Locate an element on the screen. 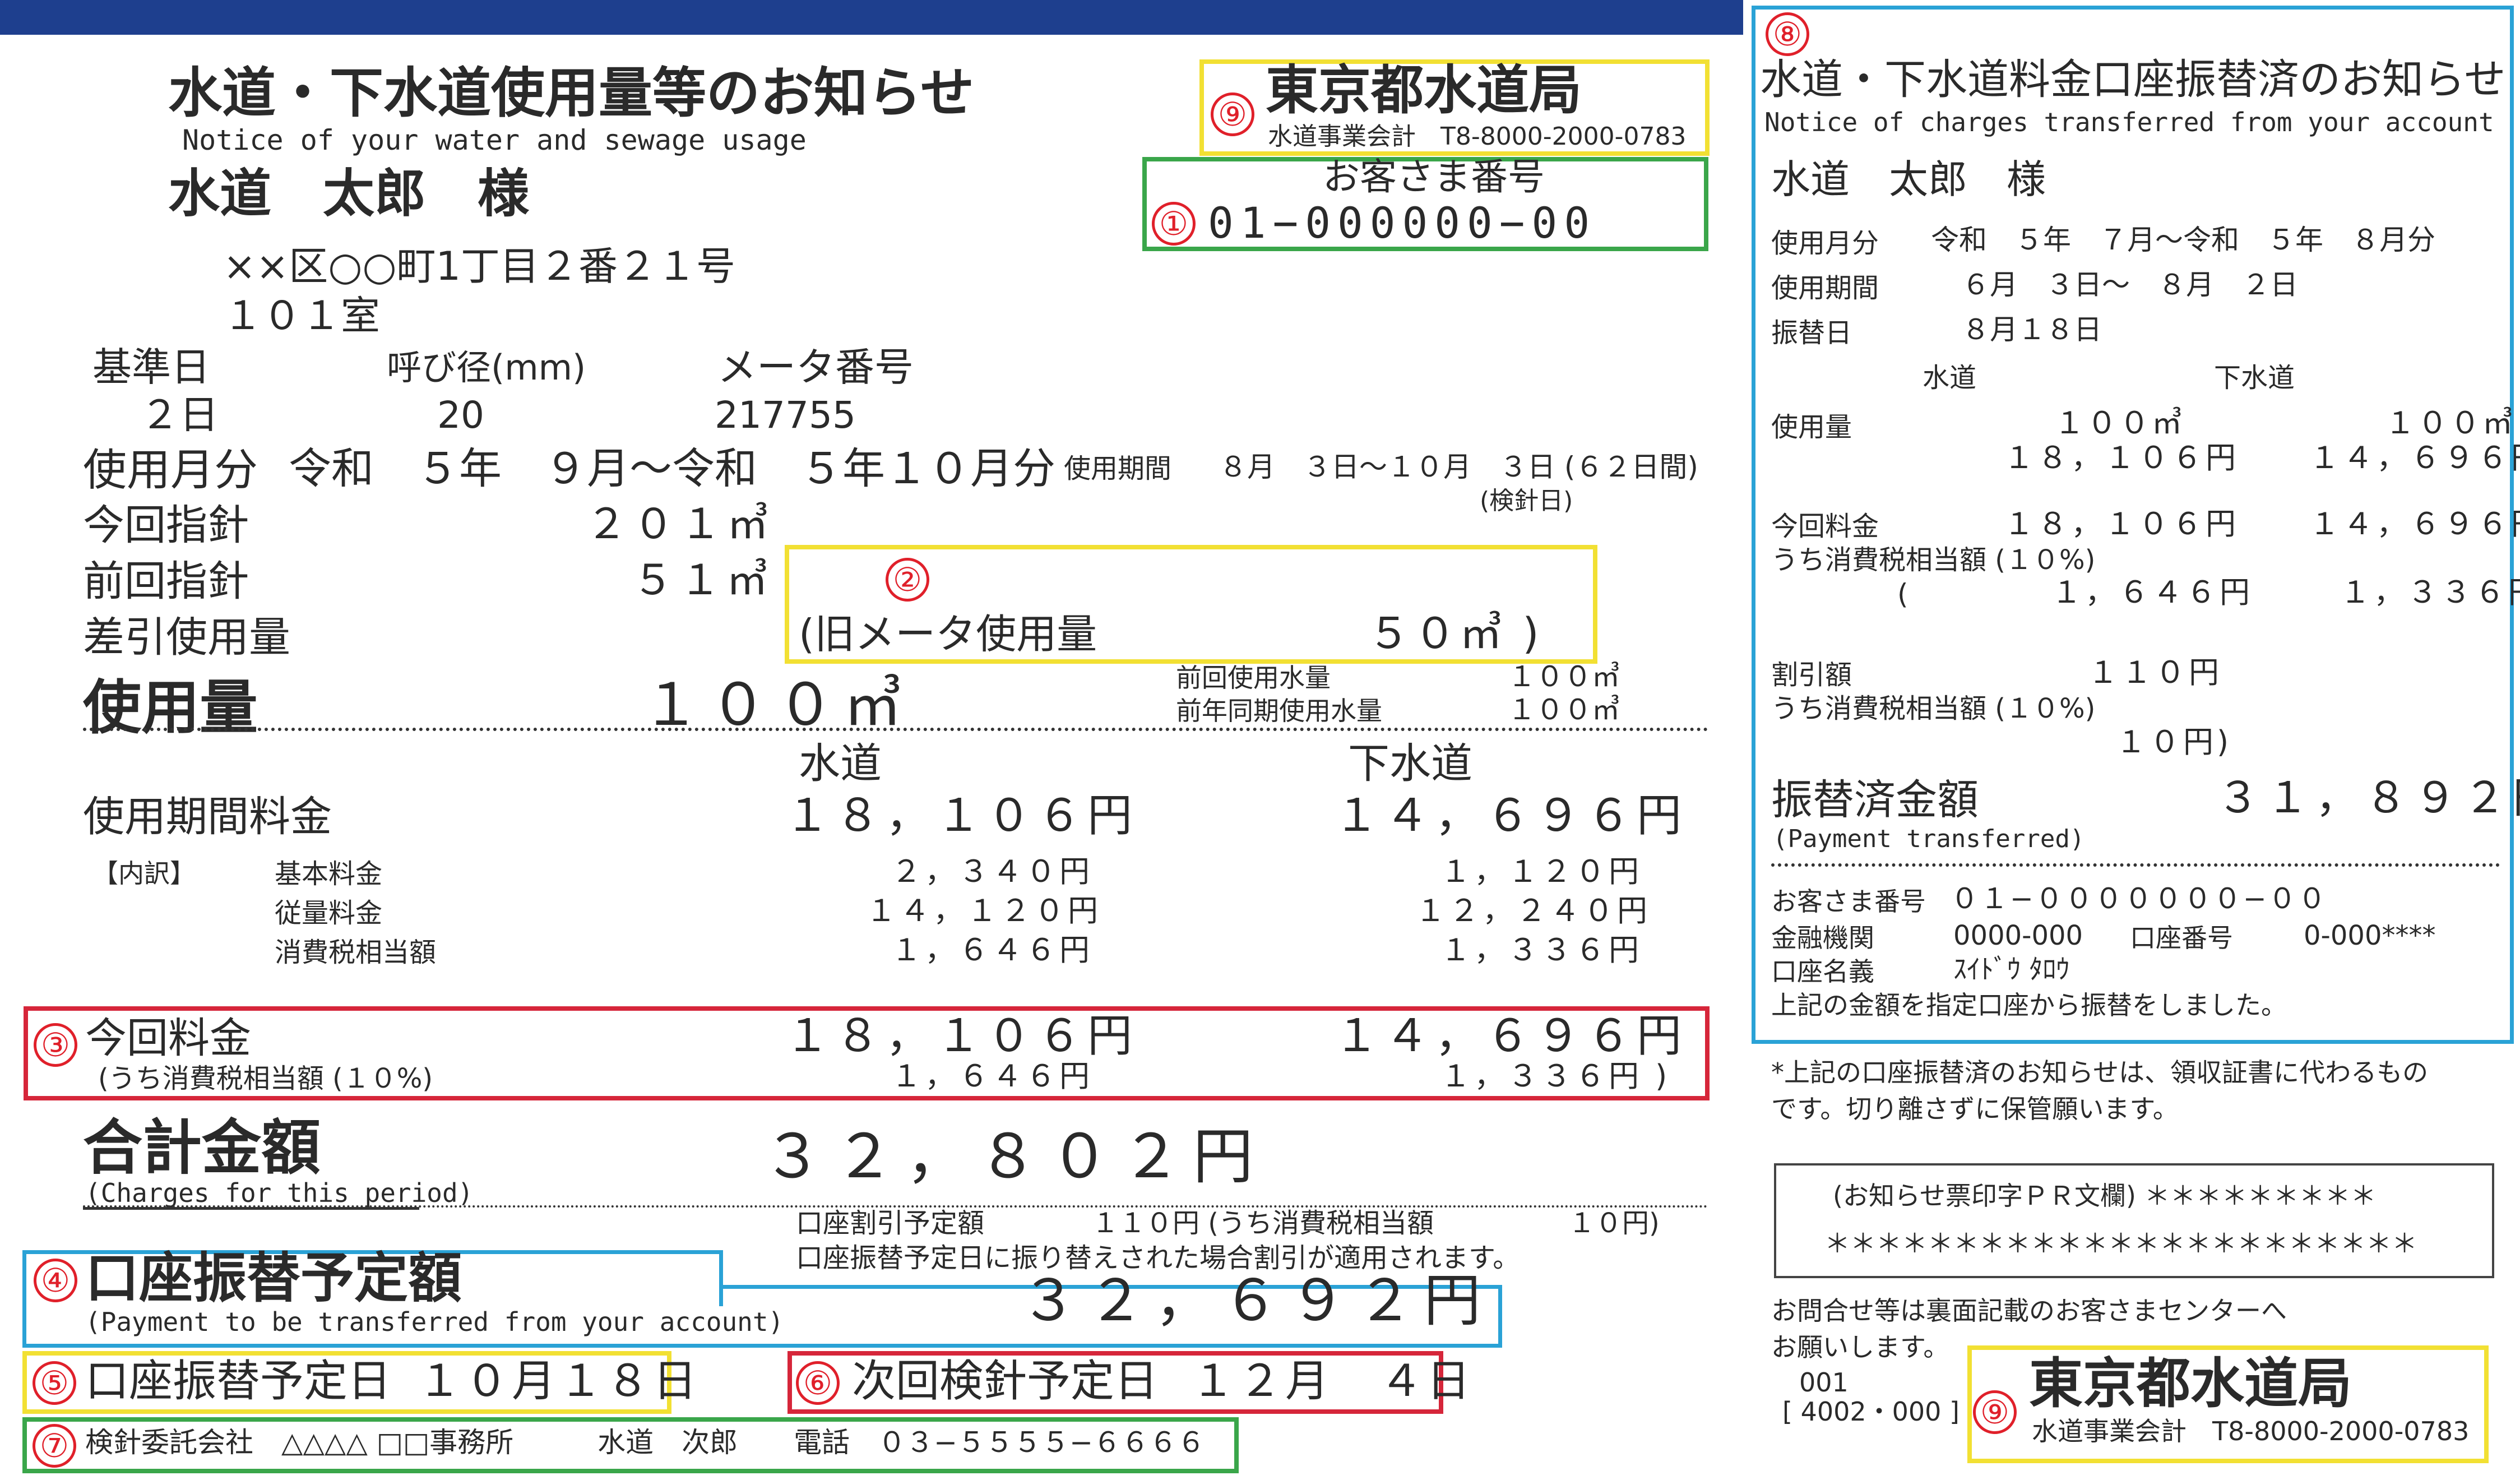  current-reading: ２０１㎥ is located at coordinates (680, 524).